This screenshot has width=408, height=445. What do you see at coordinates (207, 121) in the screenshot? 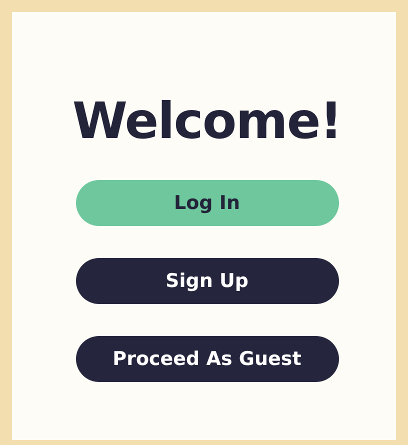
I see `welcome-title: Welcome!` at bounding box center [207, 121].